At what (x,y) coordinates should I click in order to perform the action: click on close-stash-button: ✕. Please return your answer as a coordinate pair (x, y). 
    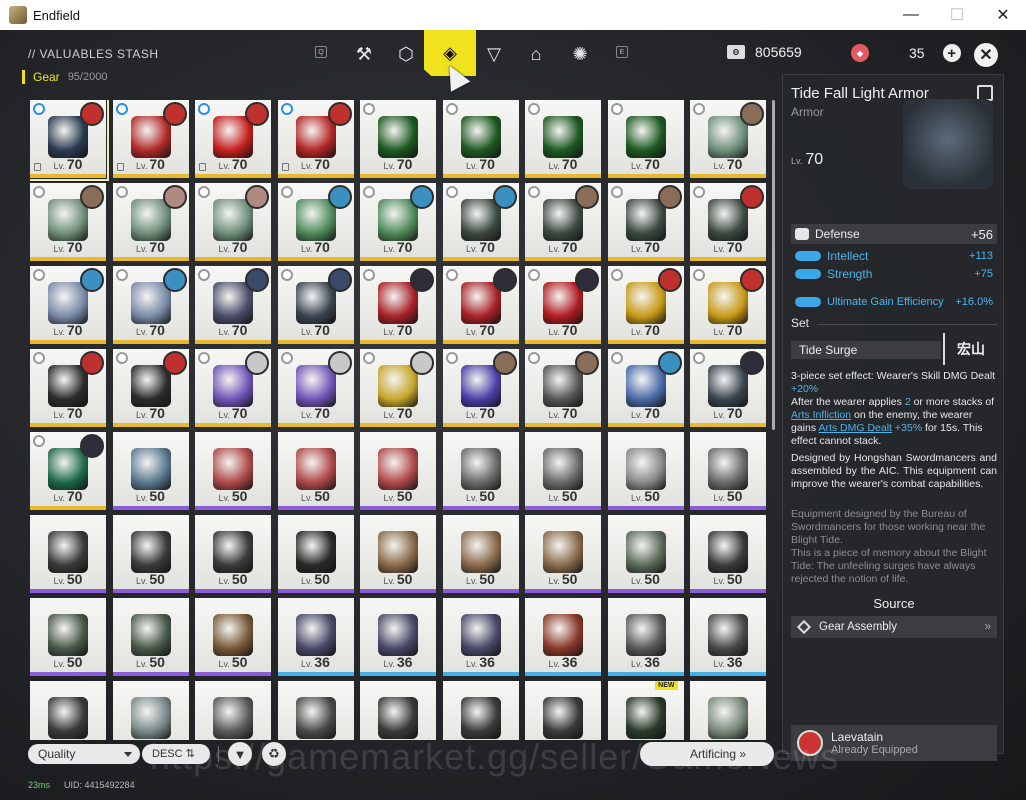
    Looking at the image, I should click on (986, 55).